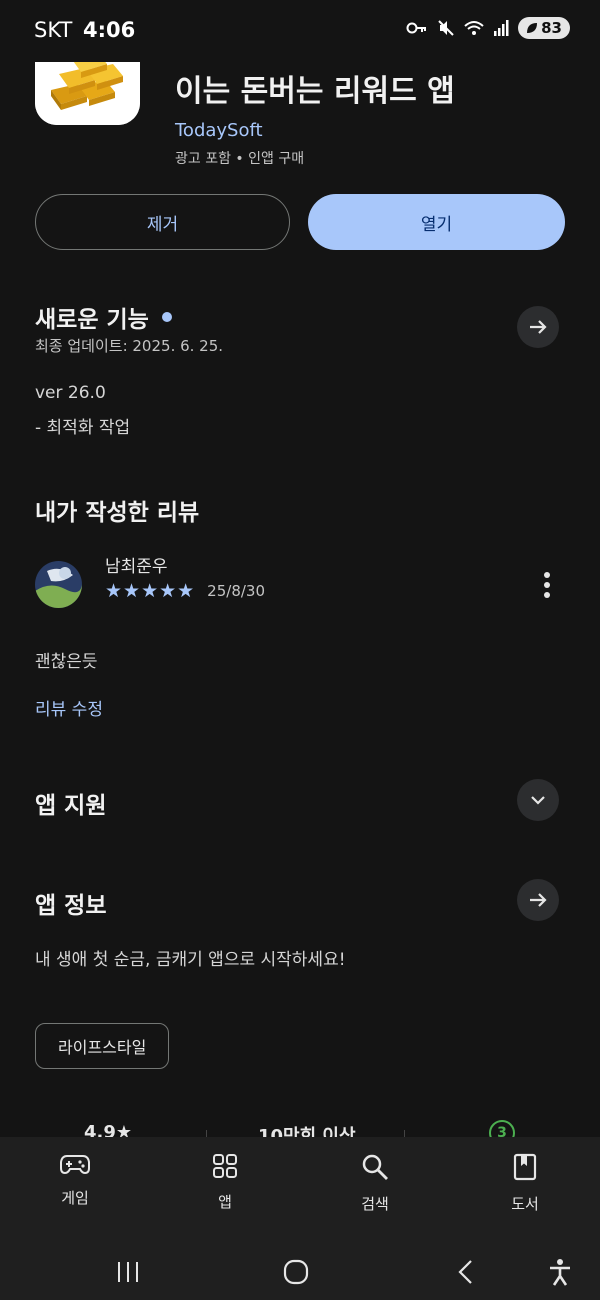 Image resolution: width=600 pixels, height=1300 pixels. Describe the element at coordinates (375, 1183) in the screenshot. I see `nav-search: 검색` at that location.